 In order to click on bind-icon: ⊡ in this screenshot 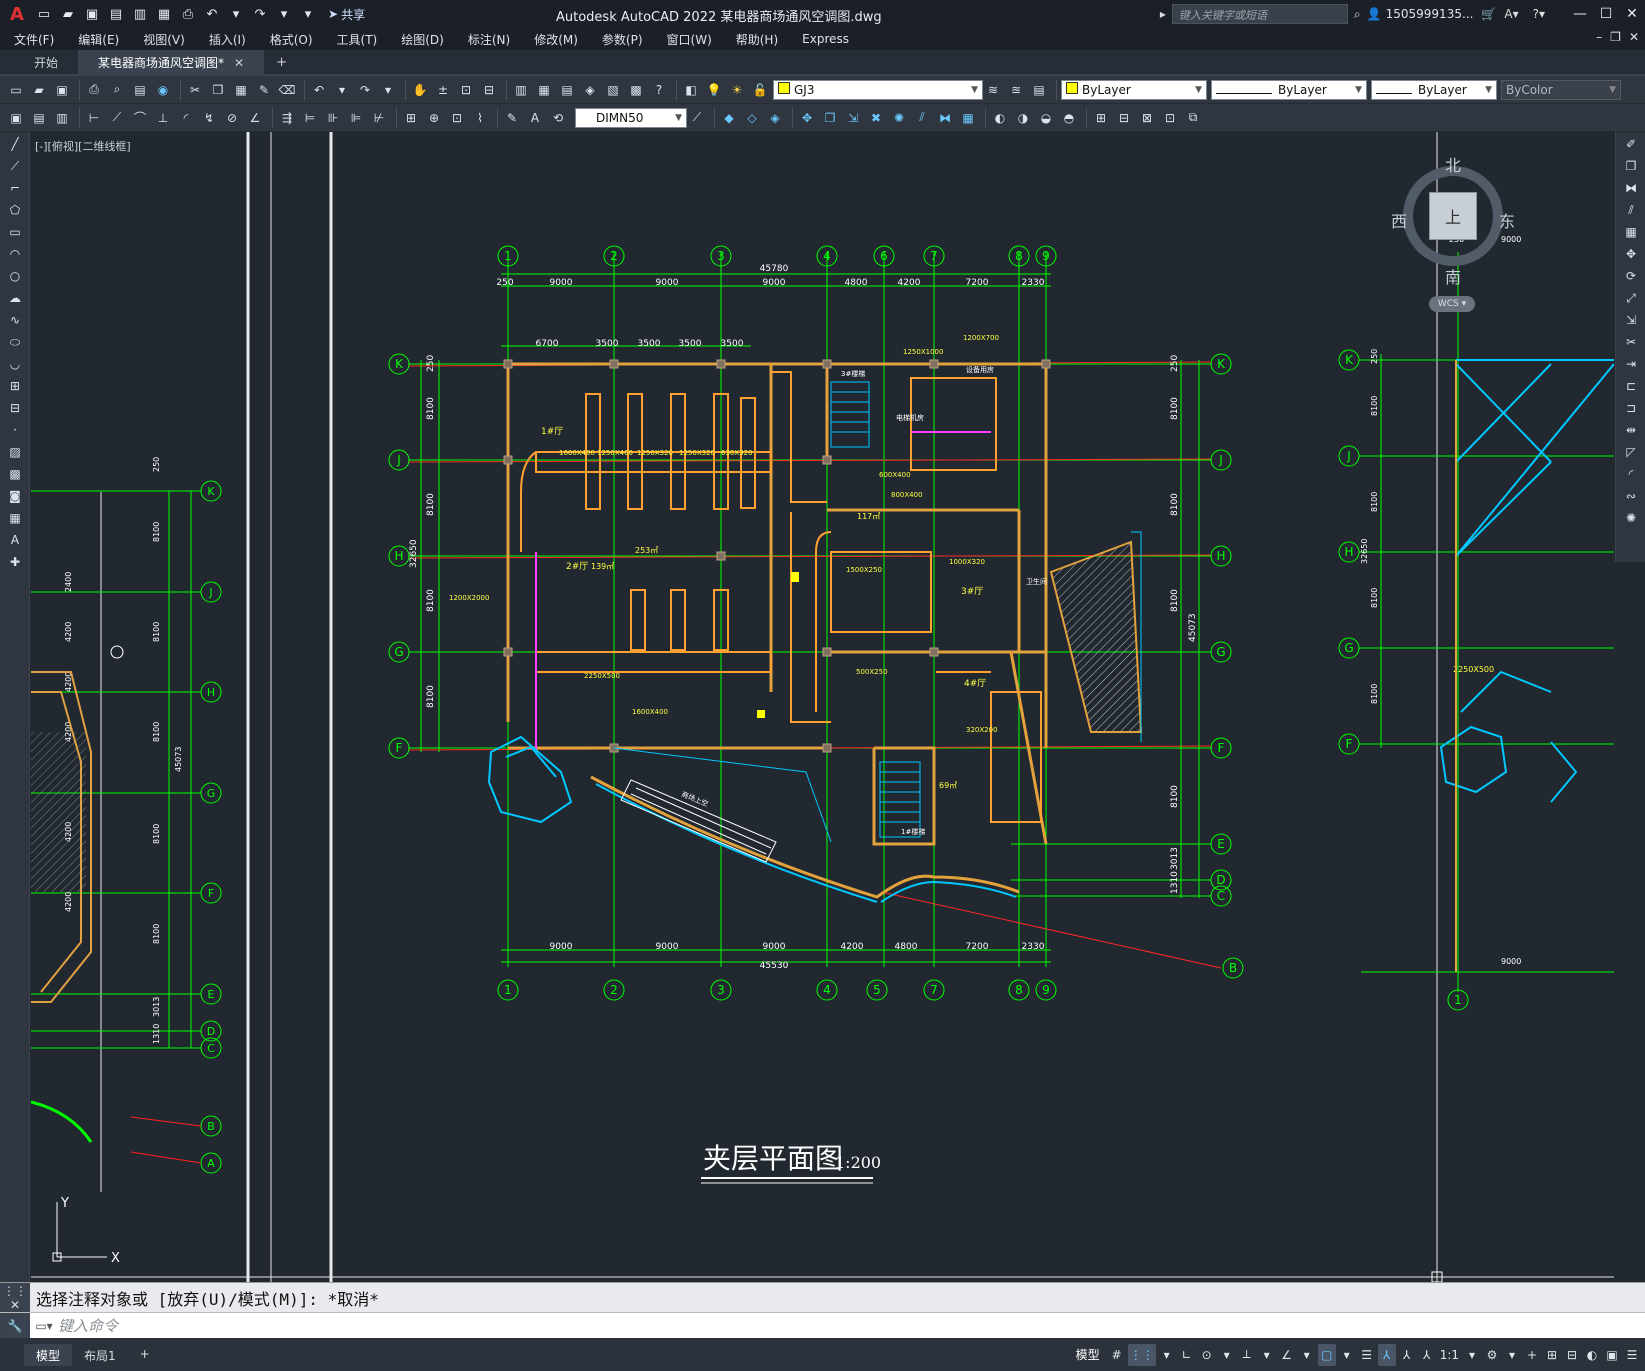, I will do `click(1170, 118)`.